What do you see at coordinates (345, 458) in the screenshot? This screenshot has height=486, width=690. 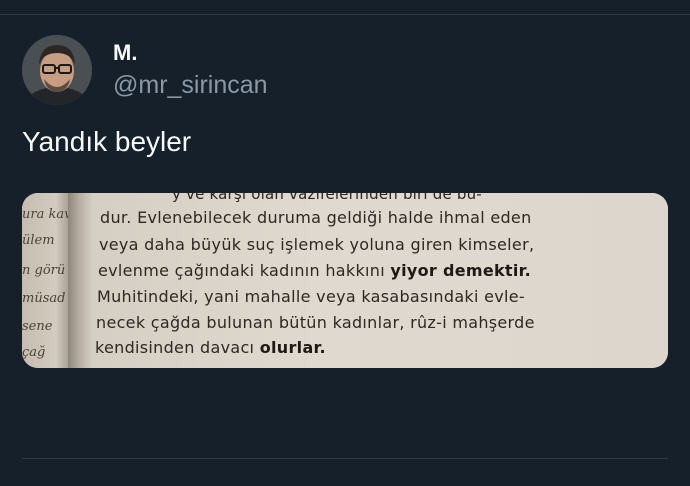 I see `bottom-divider` at bounding box center [345, 458].